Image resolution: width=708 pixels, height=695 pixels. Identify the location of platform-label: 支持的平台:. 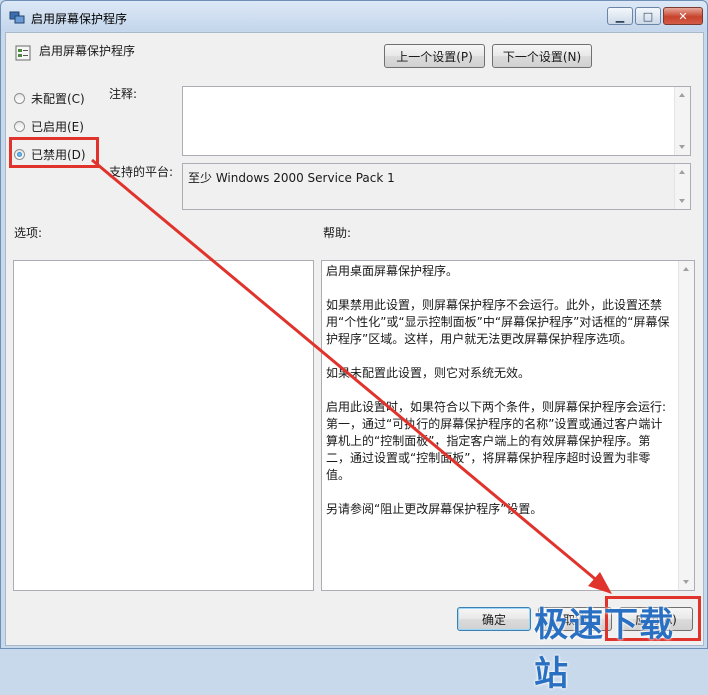
(141, 172).